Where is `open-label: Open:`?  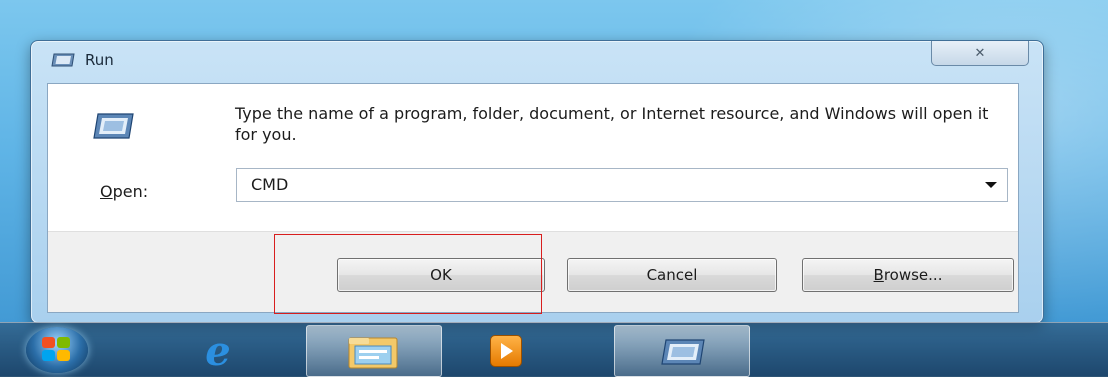
open-label: Open: is located at coordinates (124, 191).